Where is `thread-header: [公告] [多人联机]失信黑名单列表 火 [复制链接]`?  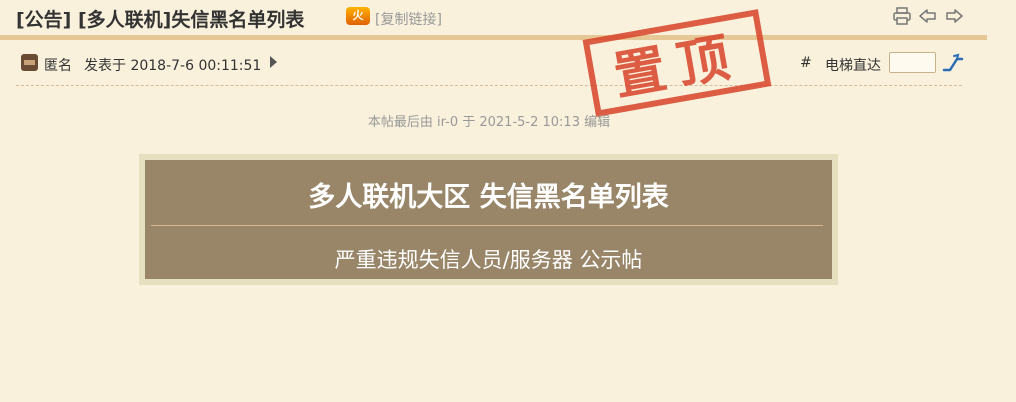 thread-header: [公告] [多人联机]失信黑名单列表 火 [复制链接] is located at coordinates (493, 18).